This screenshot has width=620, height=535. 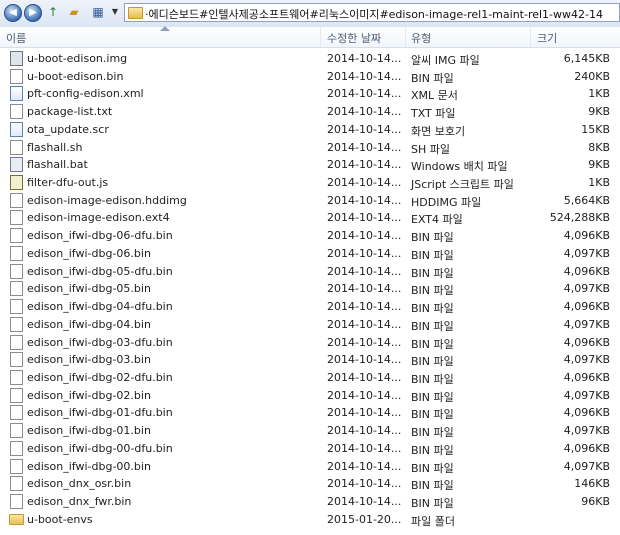 I want to click on file-row: ota_update.scr 2014-10-14... 화면 보호기 15KB, so click(x=310, y=130).